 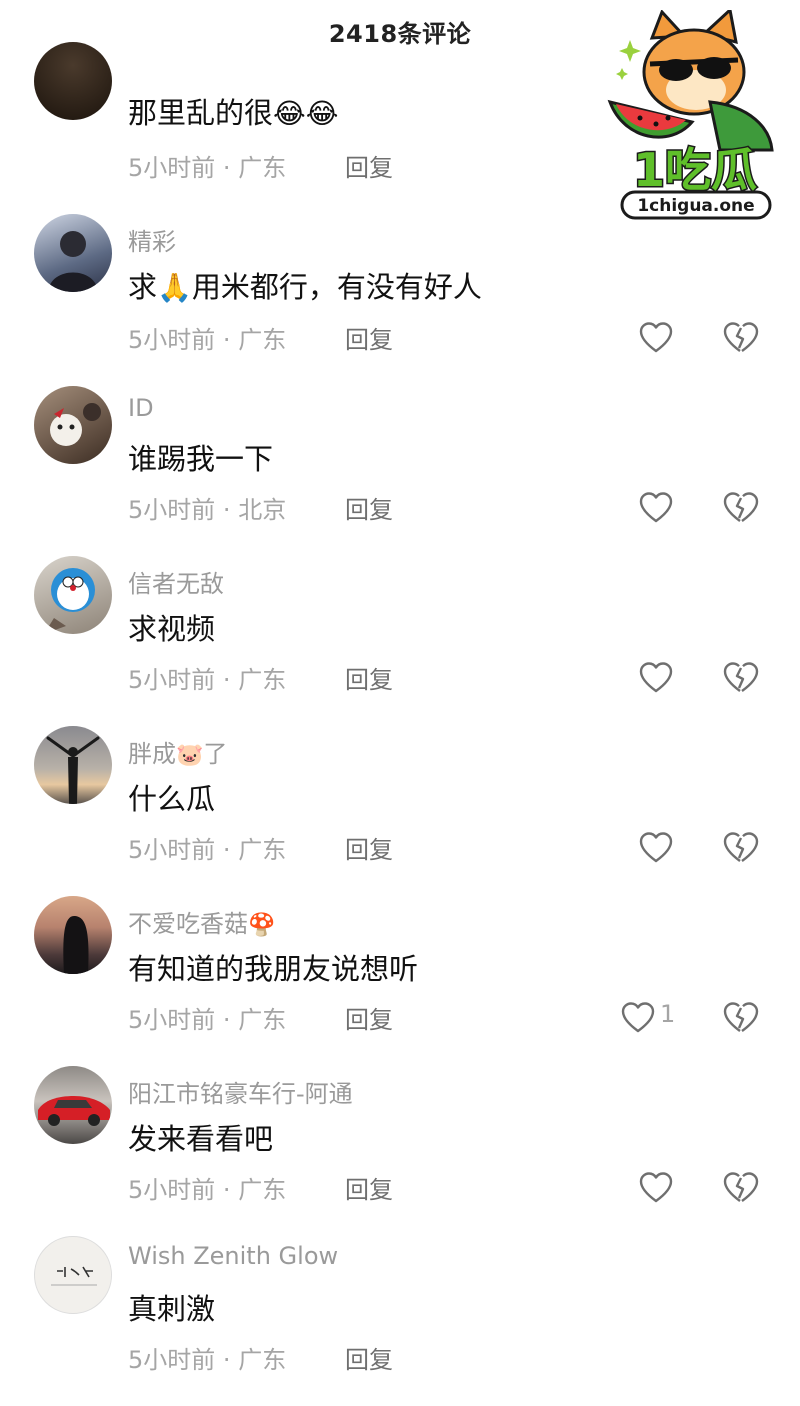 What do you see at coordinates (141, 408) in the screenshot?
I see `comment-username: ID` at bounding box center [141, 408].